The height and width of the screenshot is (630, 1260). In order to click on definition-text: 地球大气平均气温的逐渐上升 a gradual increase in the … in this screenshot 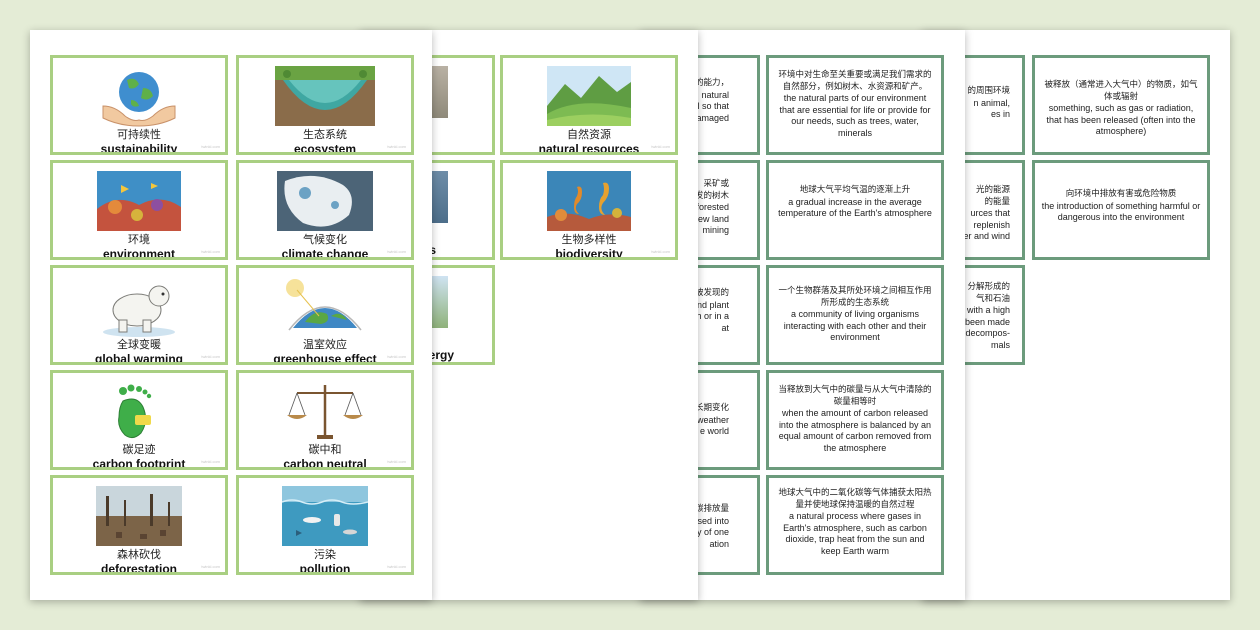, I will do `click(855, 201)`.